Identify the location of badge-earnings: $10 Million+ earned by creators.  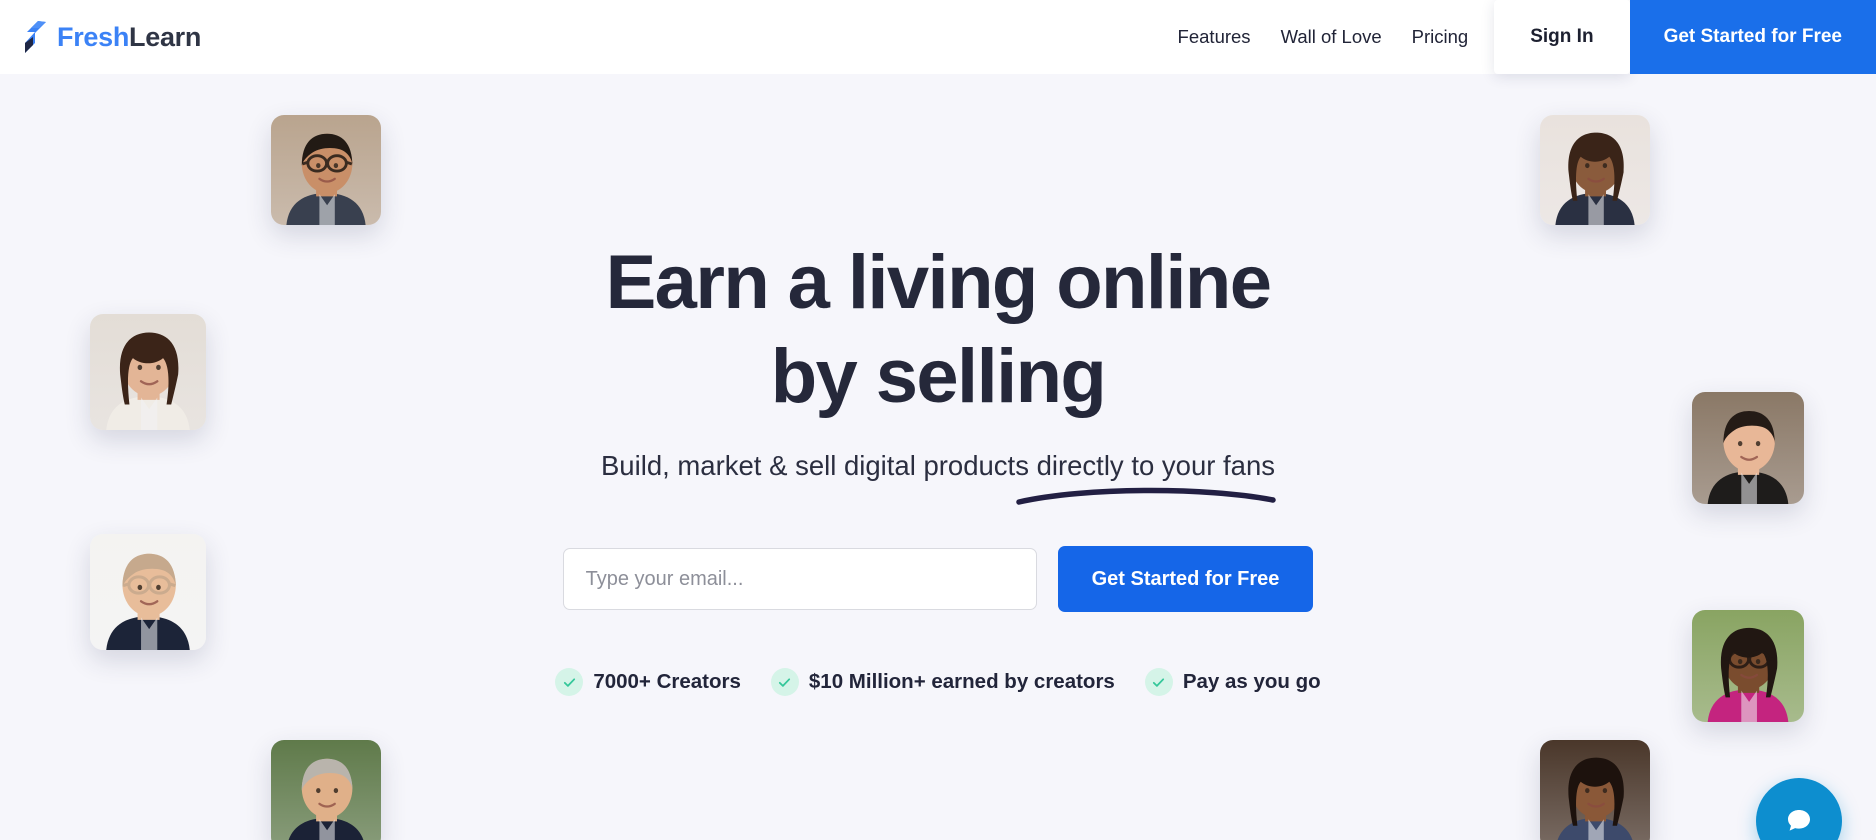
(942, 682).